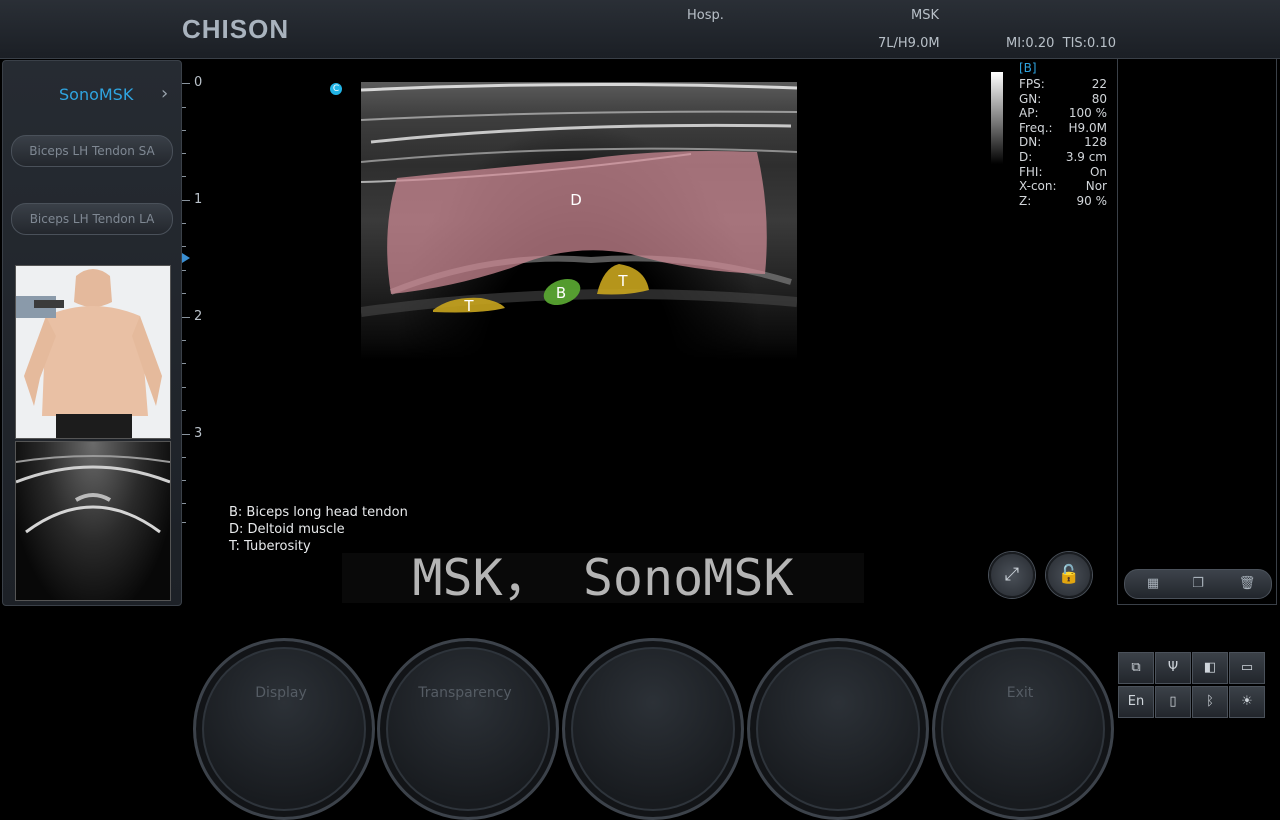 The height and width of the screenshot is (820, 1280). What do you see at coordinates (1029, 113) in the screenshot?
I see `param-key: AP:` at bounding box center [1029, 113].